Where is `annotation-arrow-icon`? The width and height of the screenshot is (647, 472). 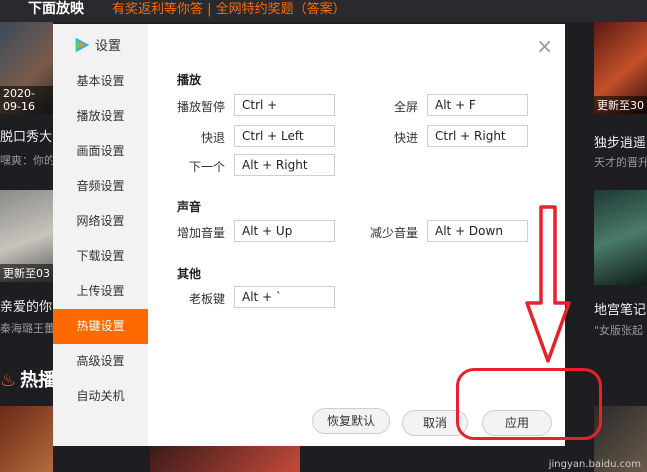 annotation-arrow-icon is located at coordinates (548, 284).